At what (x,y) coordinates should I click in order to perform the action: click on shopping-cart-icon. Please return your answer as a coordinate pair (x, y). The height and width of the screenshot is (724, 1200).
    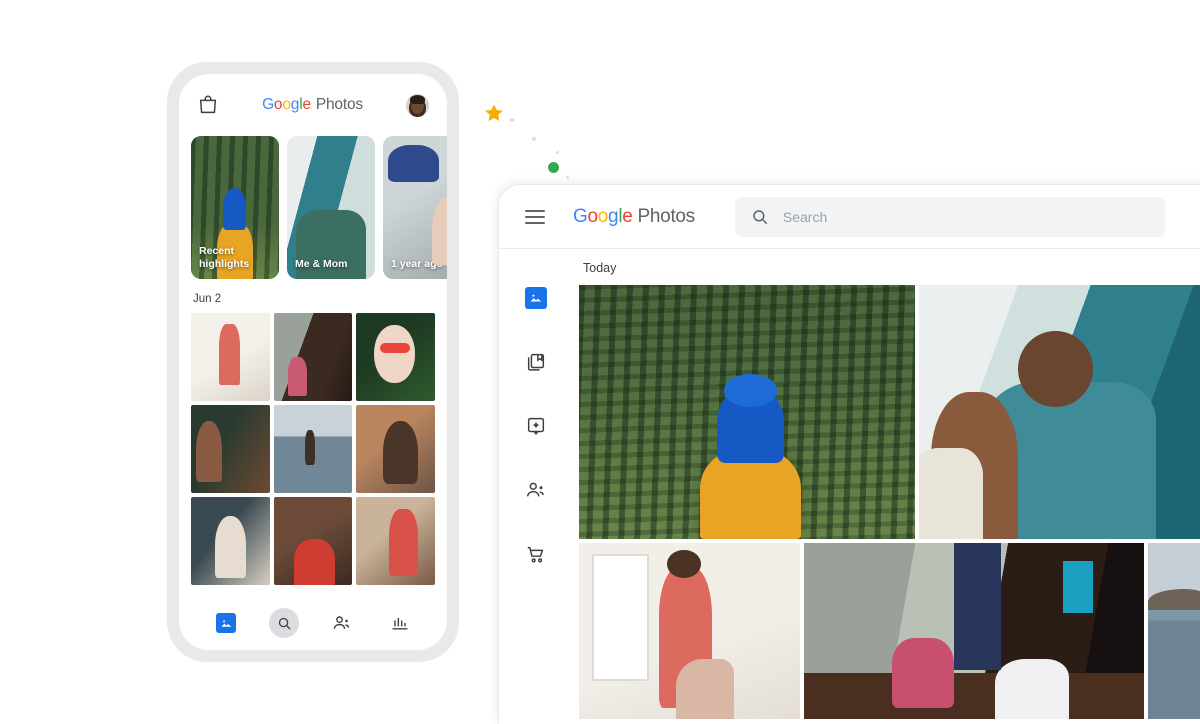
    Looking at the image, I should click on (535, 554).